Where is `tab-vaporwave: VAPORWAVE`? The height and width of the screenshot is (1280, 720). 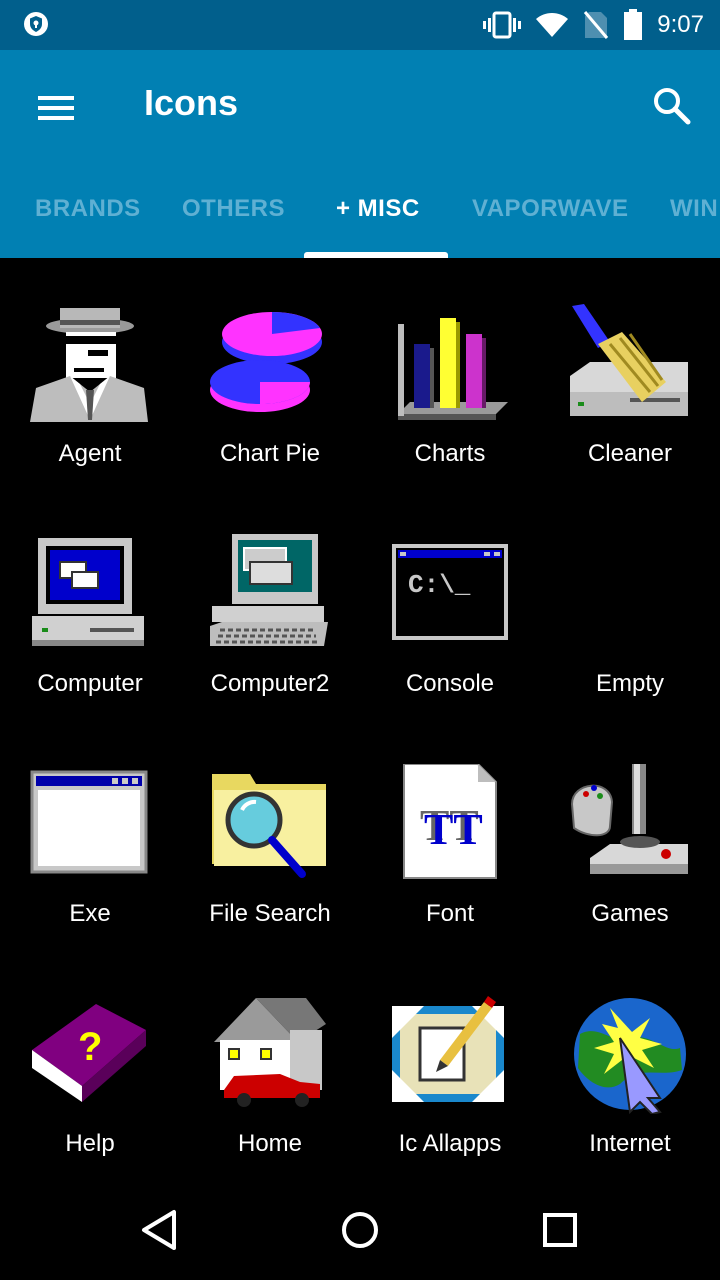
tab-vaporwave: VAPORWAVE is located at coordinates (550, 209).